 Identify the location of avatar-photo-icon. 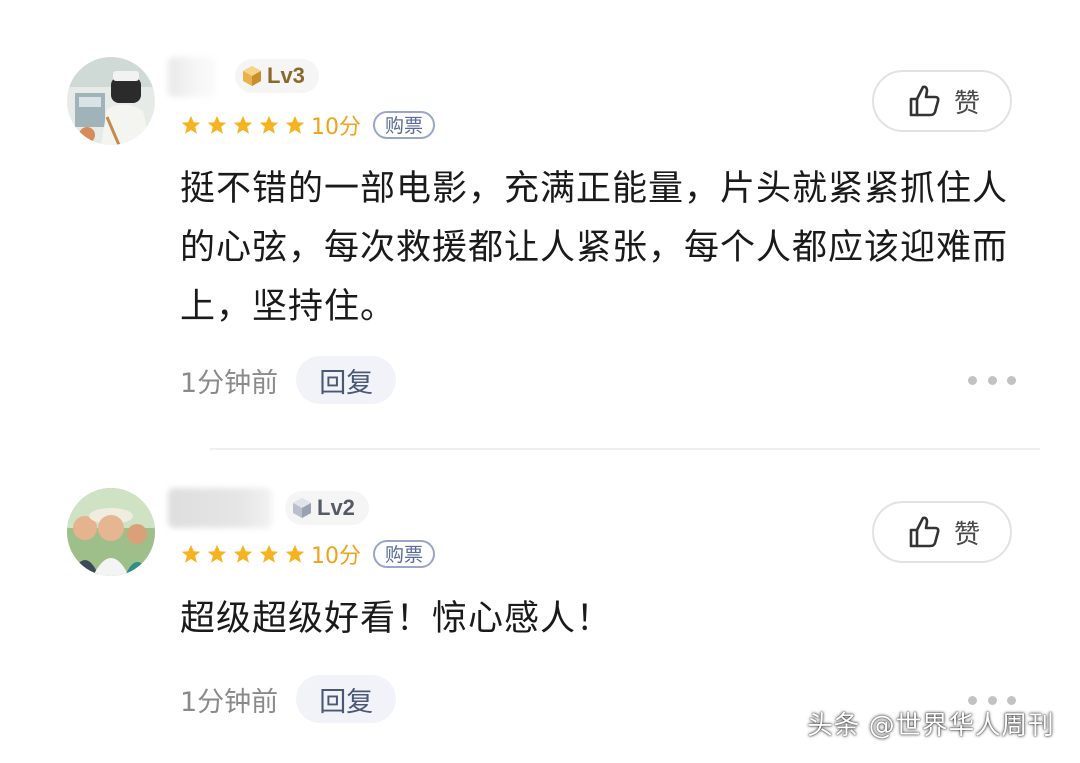
(111, 532).